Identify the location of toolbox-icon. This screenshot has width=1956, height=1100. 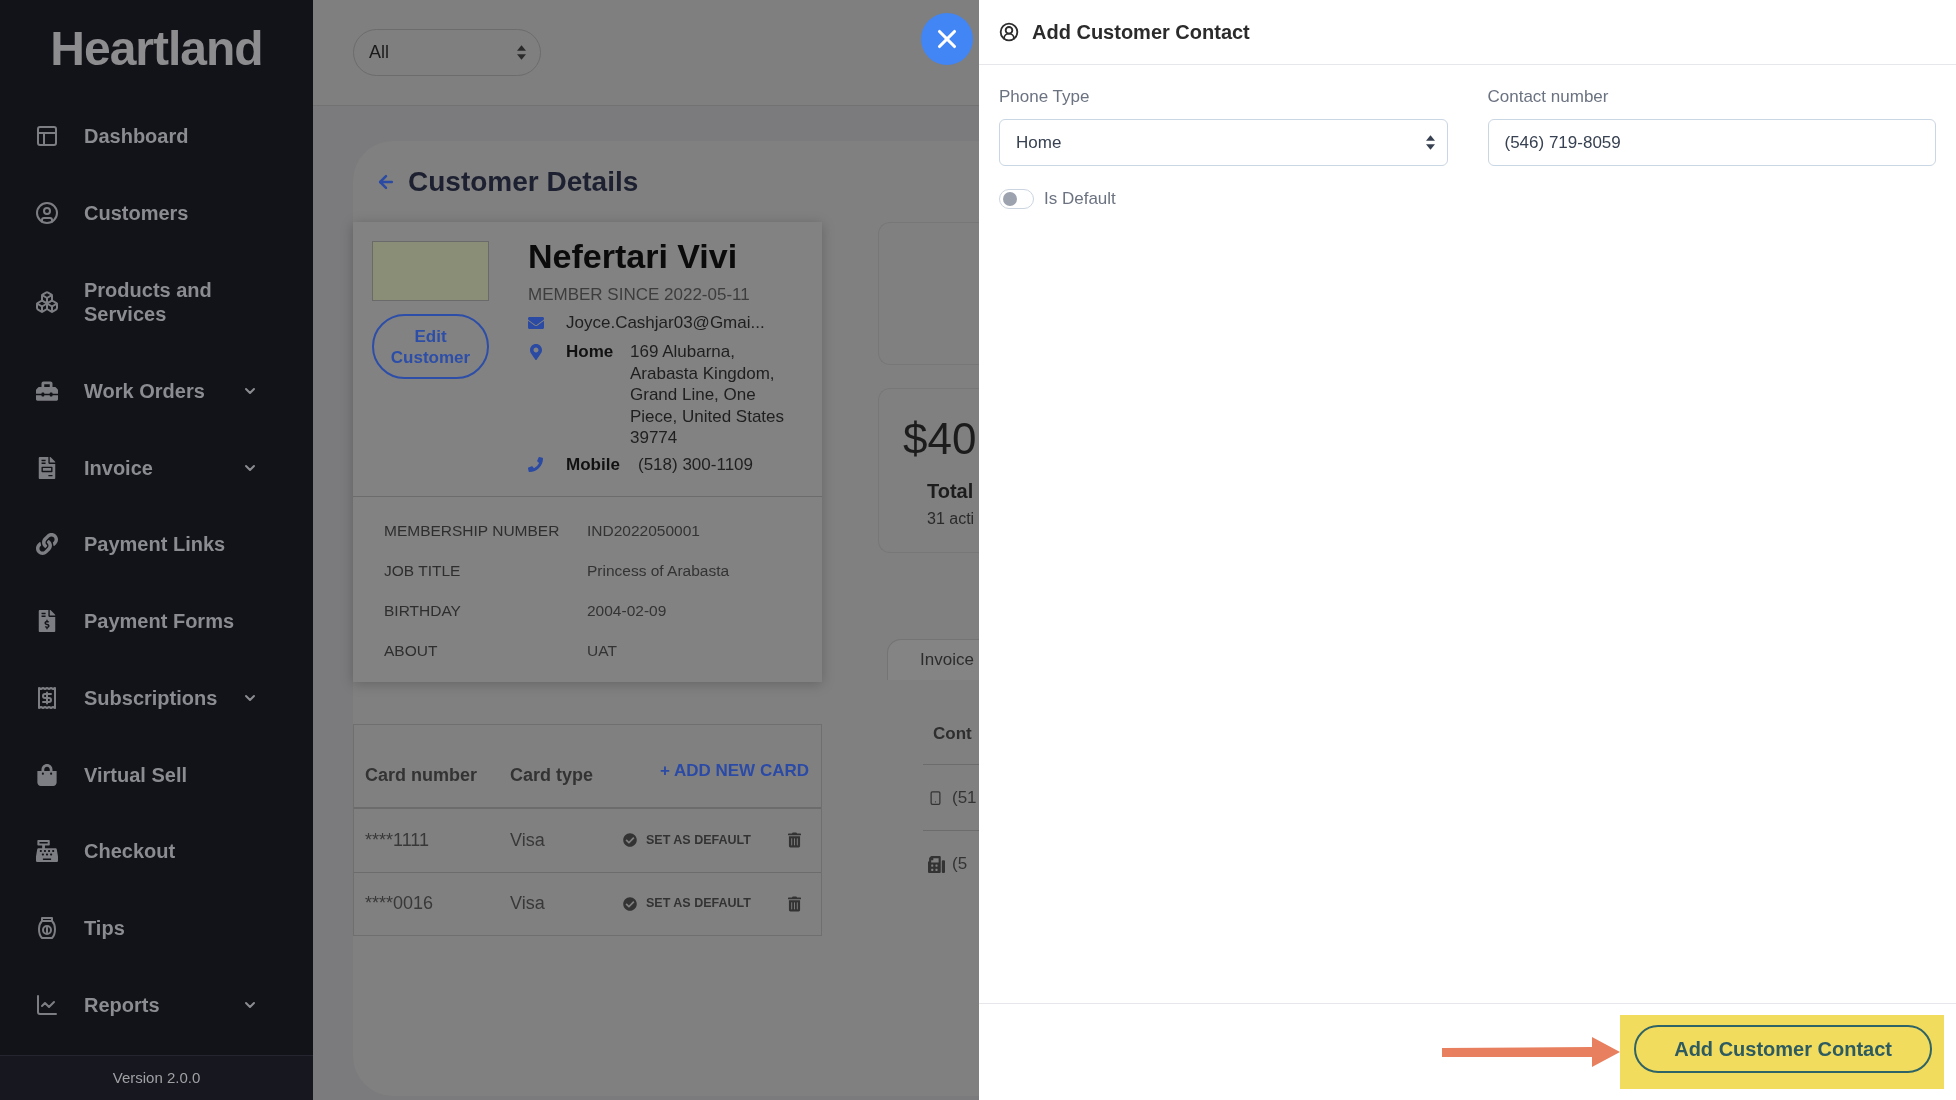
(47, 390).